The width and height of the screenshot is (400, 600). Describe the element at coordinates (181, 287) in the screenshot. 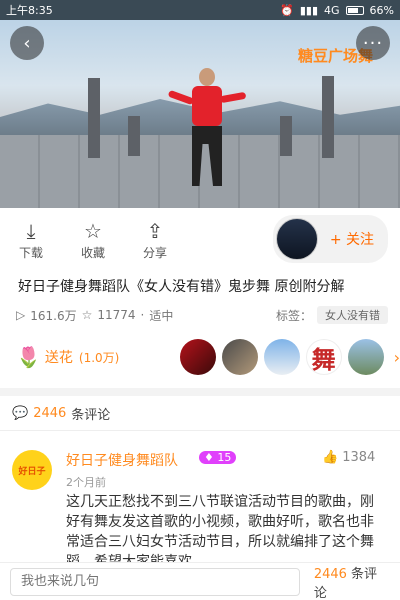

I see `video-title: 好日子健身舞蹈队《女人没有错》鬼步舞 原创附分解` at that location.